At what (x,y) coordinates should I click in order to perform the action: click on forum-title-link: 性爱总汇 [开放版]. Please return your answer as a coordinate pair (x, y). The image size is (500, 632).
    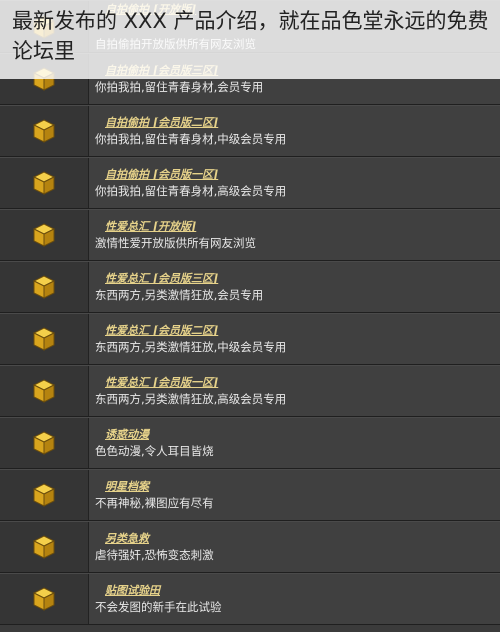
    Looking at the image, I should click on (302, 227).